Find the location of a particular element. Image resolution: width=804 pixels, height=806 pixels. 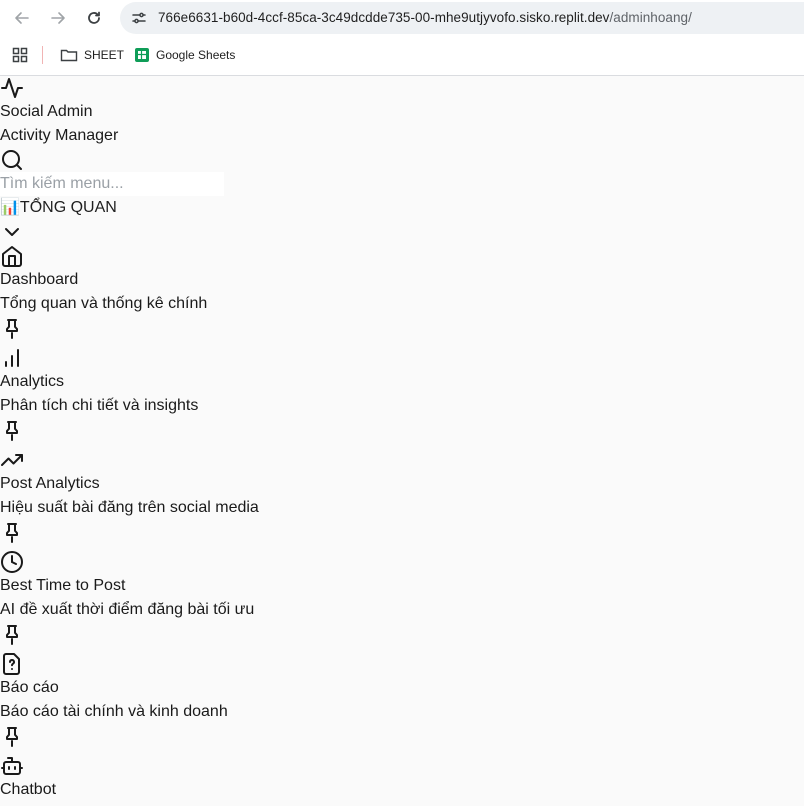

reload-icon is located at coordinates (94, 17).